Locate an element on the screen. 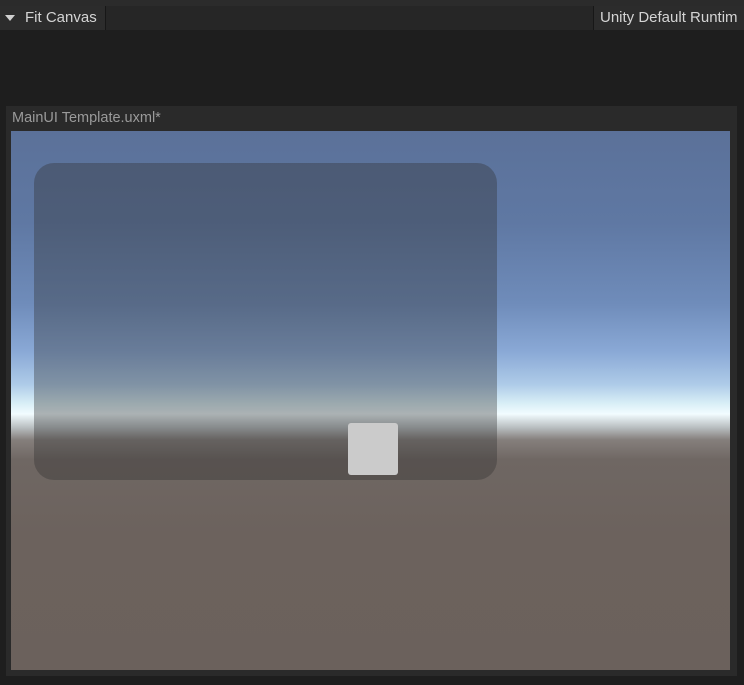 The width and height of the screenshot is (744, 685). triangle-down-icon is located at coordinates (10, 18).